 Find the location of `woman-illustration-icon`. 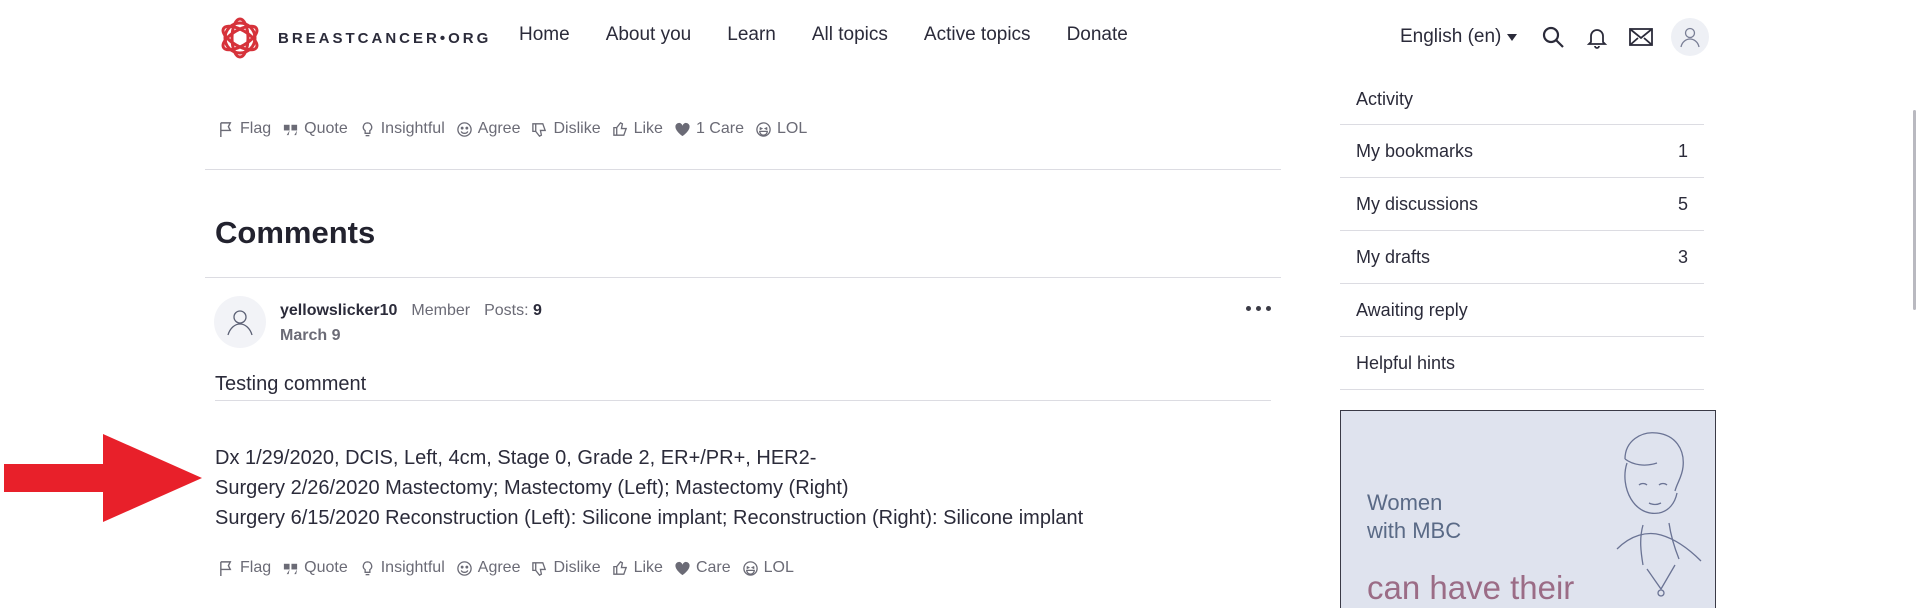

woman-illustration-icon is located at coordinates (1659, 514).